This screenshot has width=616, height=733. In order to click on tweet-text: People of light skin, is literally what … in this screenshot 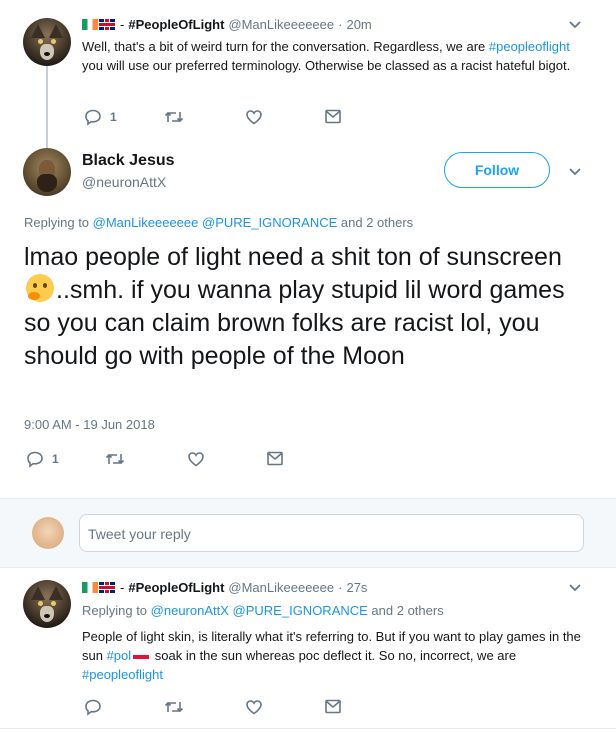, I will do `click(337, 655)`.